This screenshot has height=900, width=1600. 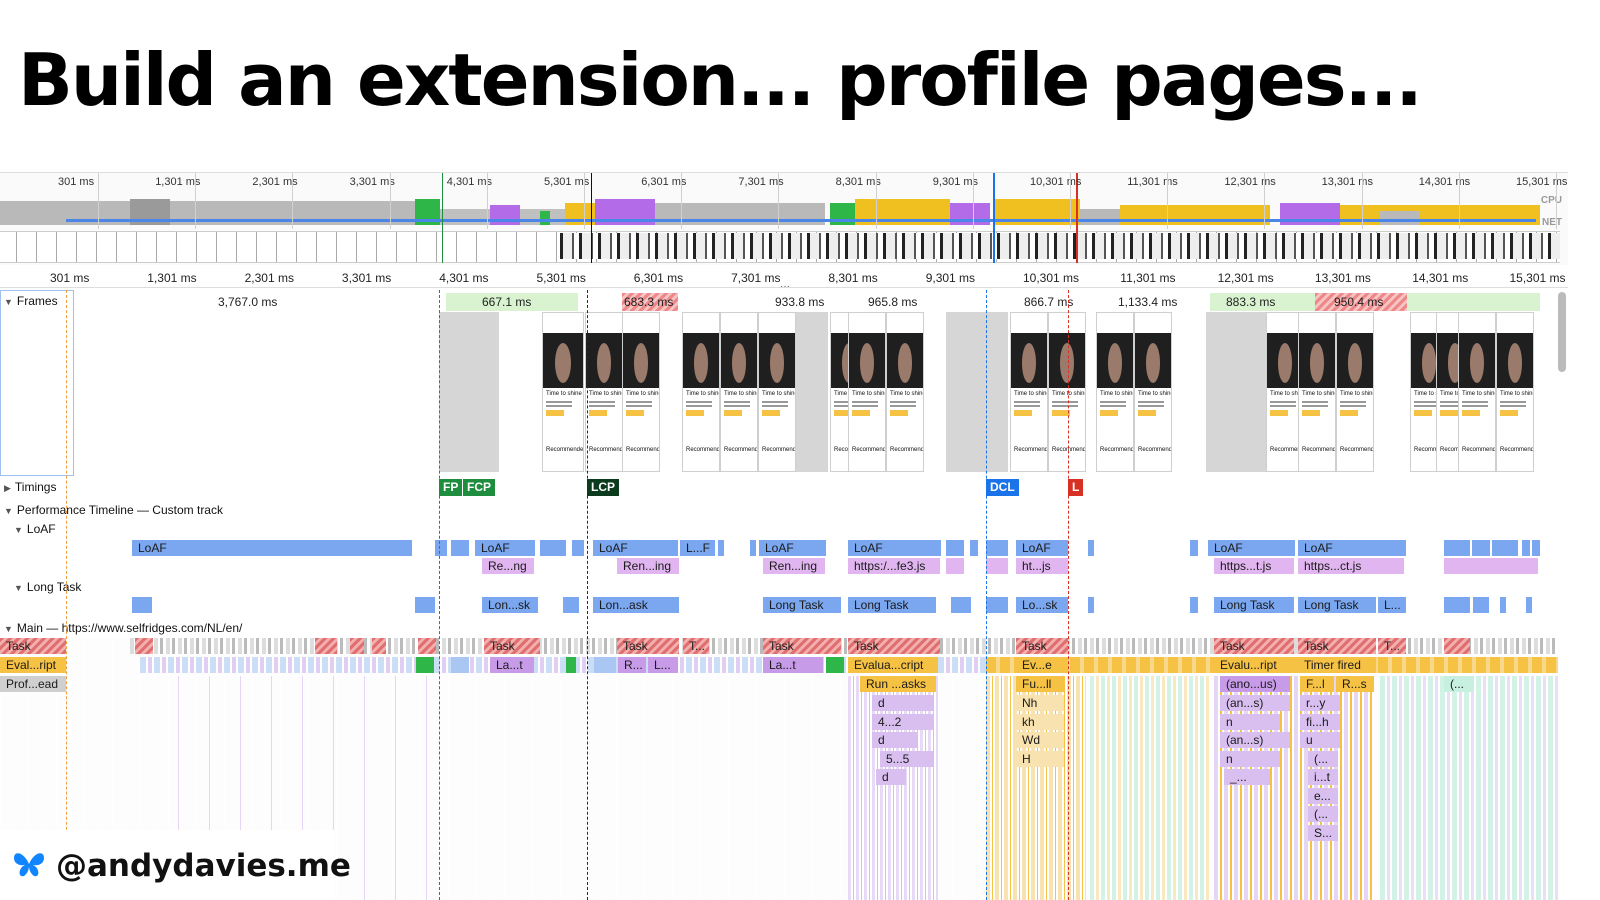 I want to click on evaluate-script-bar: Evalua...cript, so click(x=893, y=665).